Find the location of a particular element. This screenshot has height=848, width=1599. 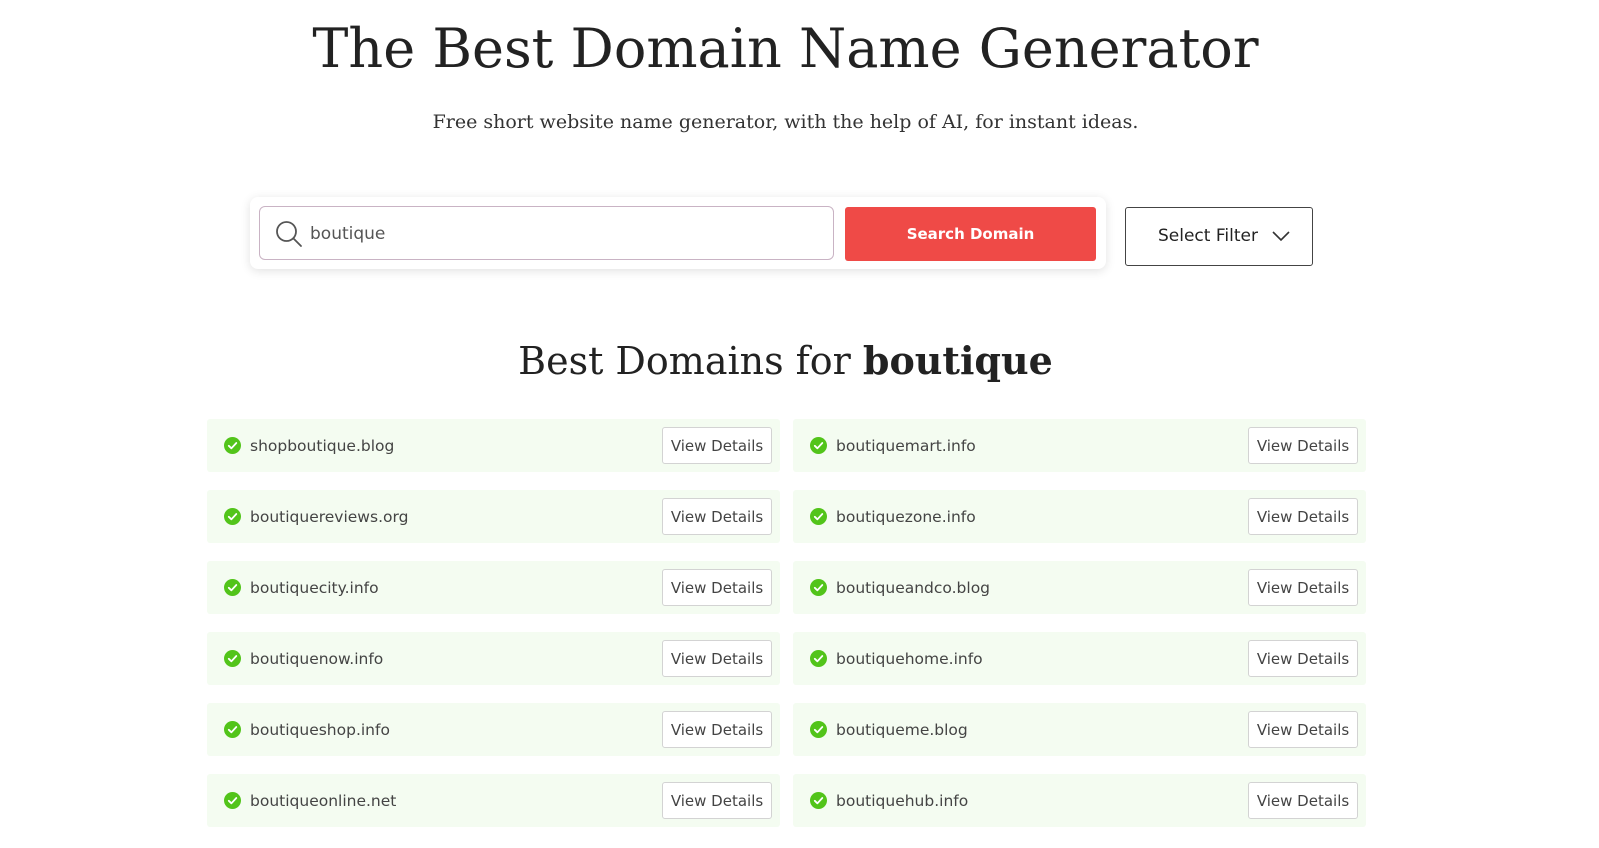

domain-name: boutiqueshop.info is located at coordinates (320, 730).